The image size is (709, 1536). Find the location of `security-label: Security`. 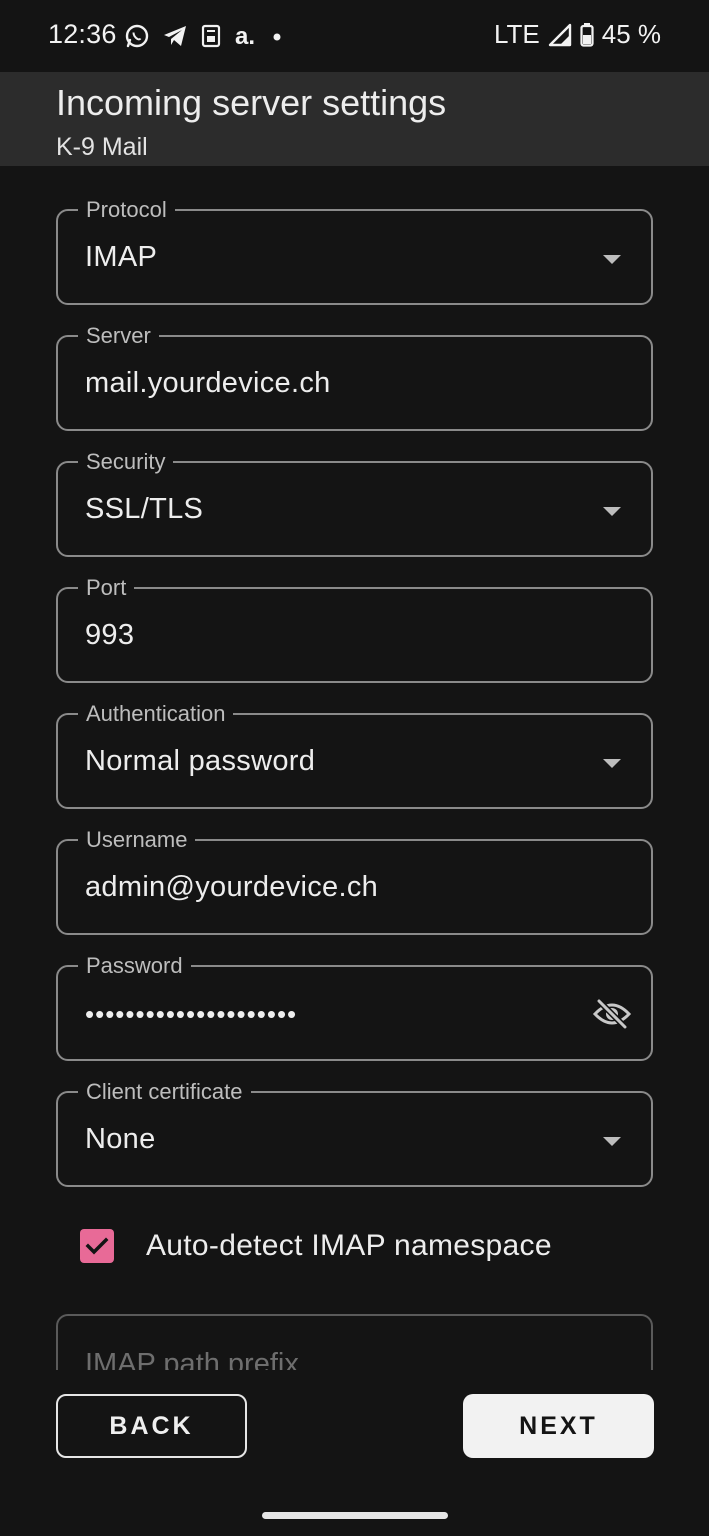

security-label: Security is located at coordinates (126, 462).